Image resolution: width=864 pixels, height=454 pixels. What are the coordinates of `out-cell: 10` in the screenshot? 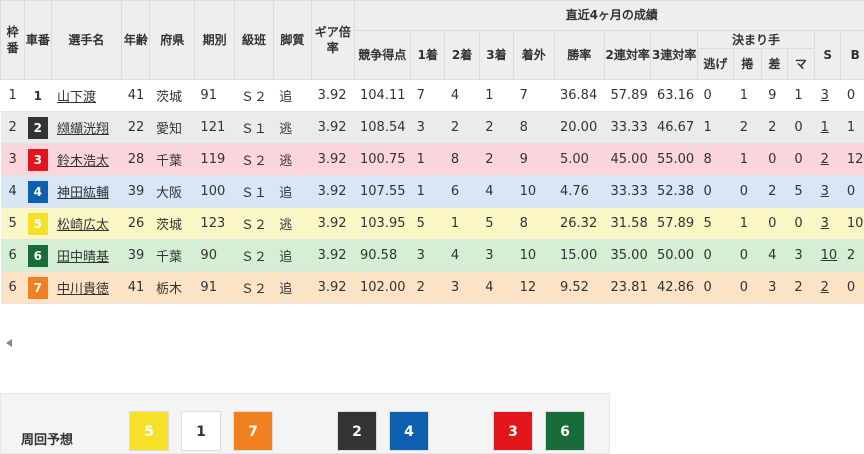 It's located at (533, 255).